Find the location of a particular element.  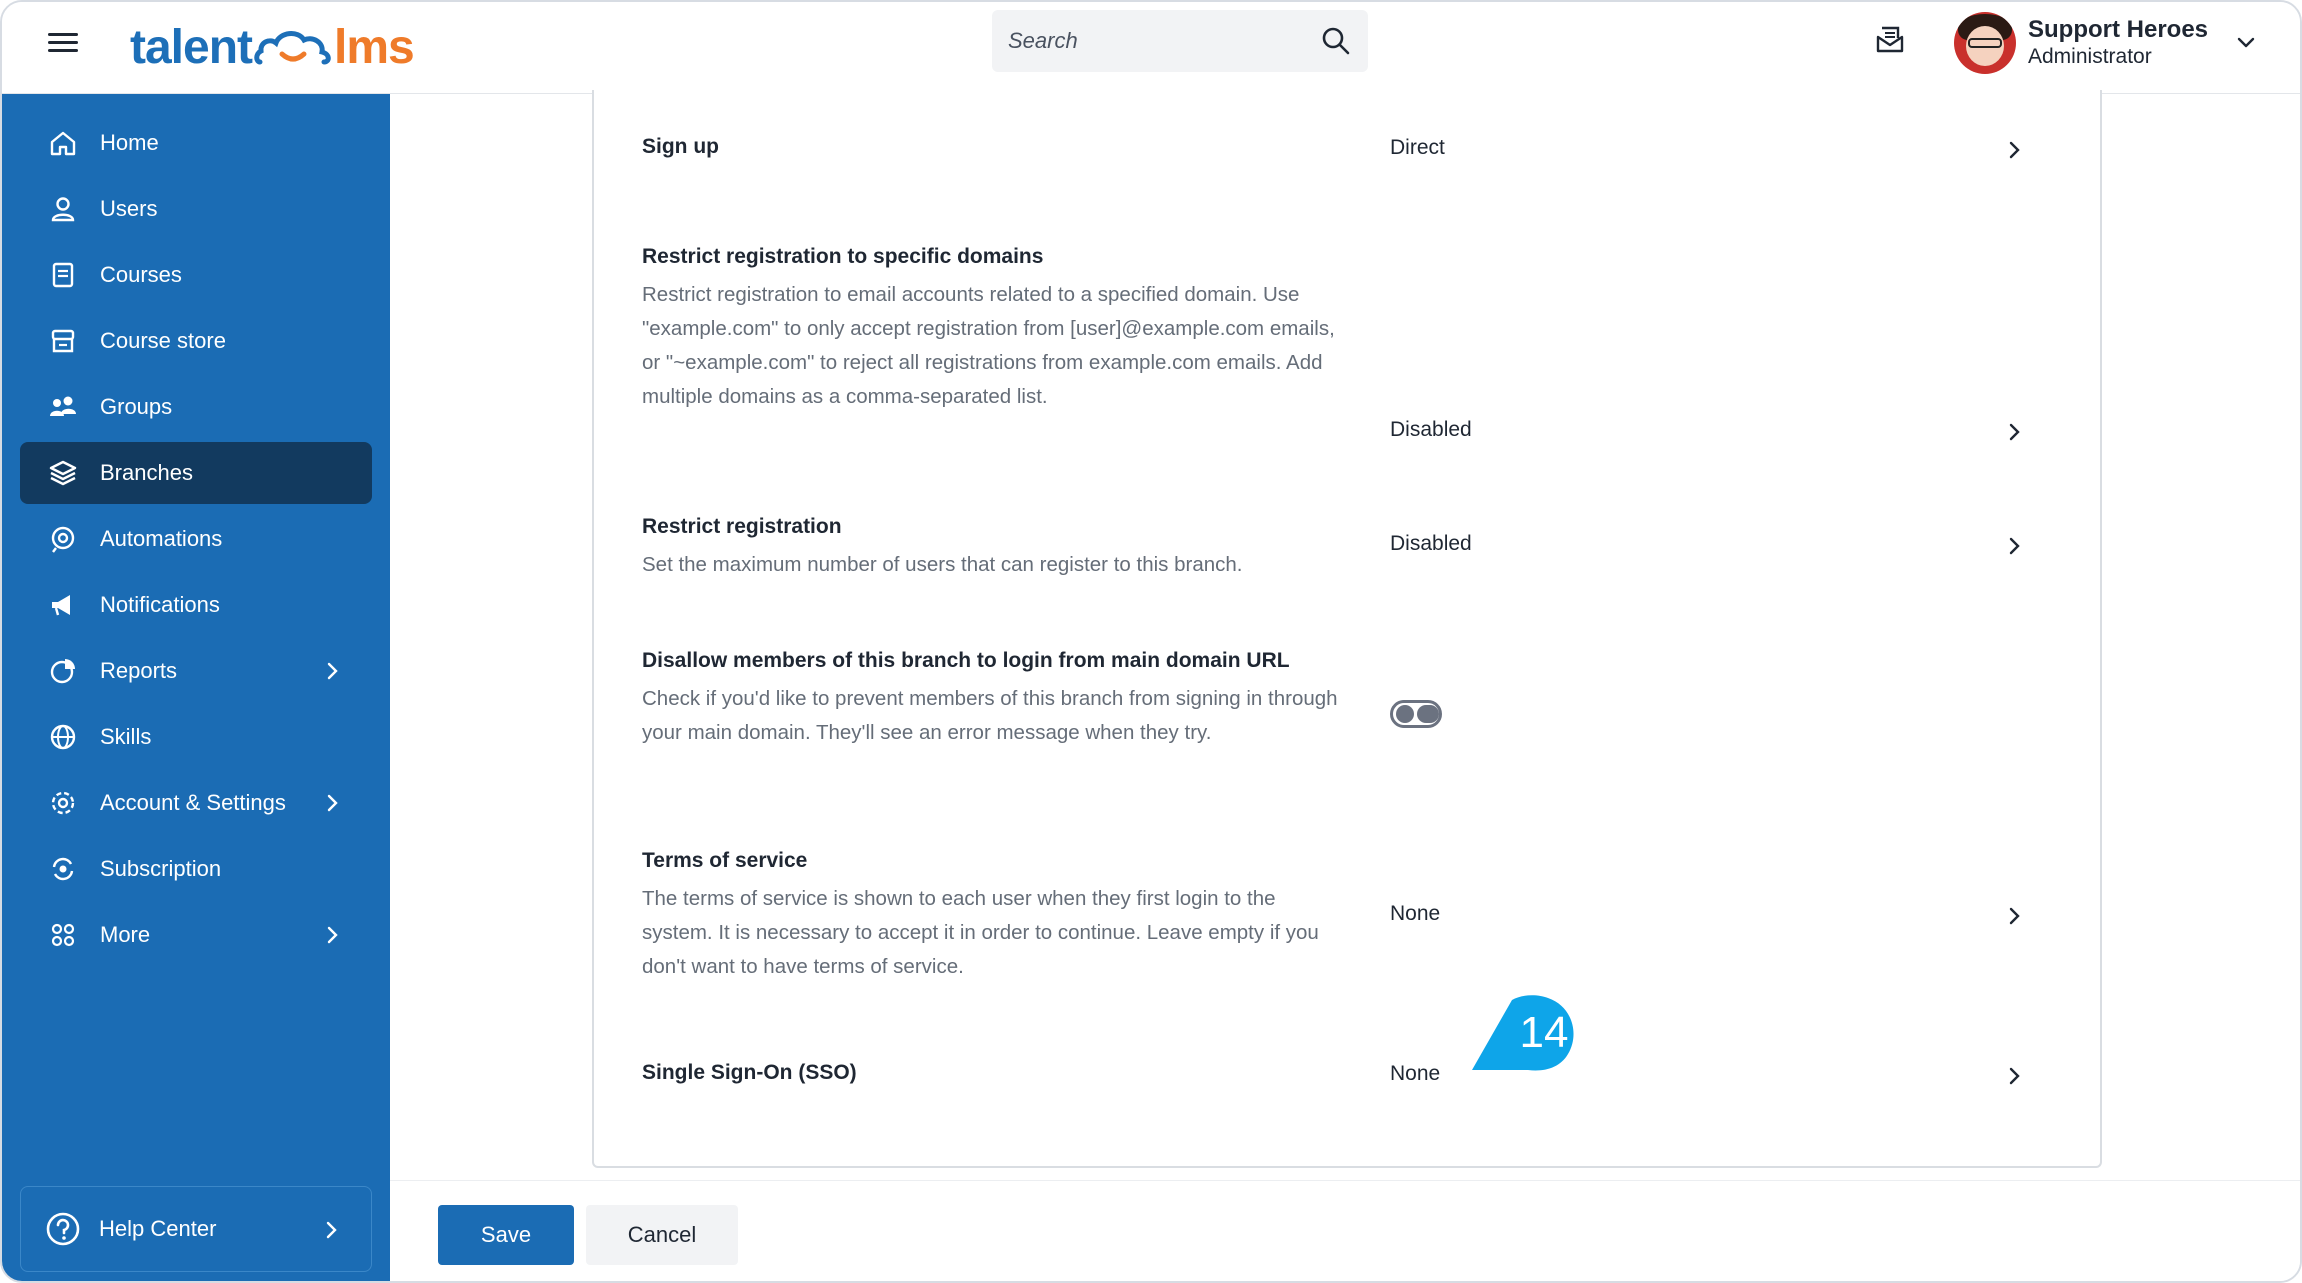

cloud-logo-icon is located at coordinates (292, 48).